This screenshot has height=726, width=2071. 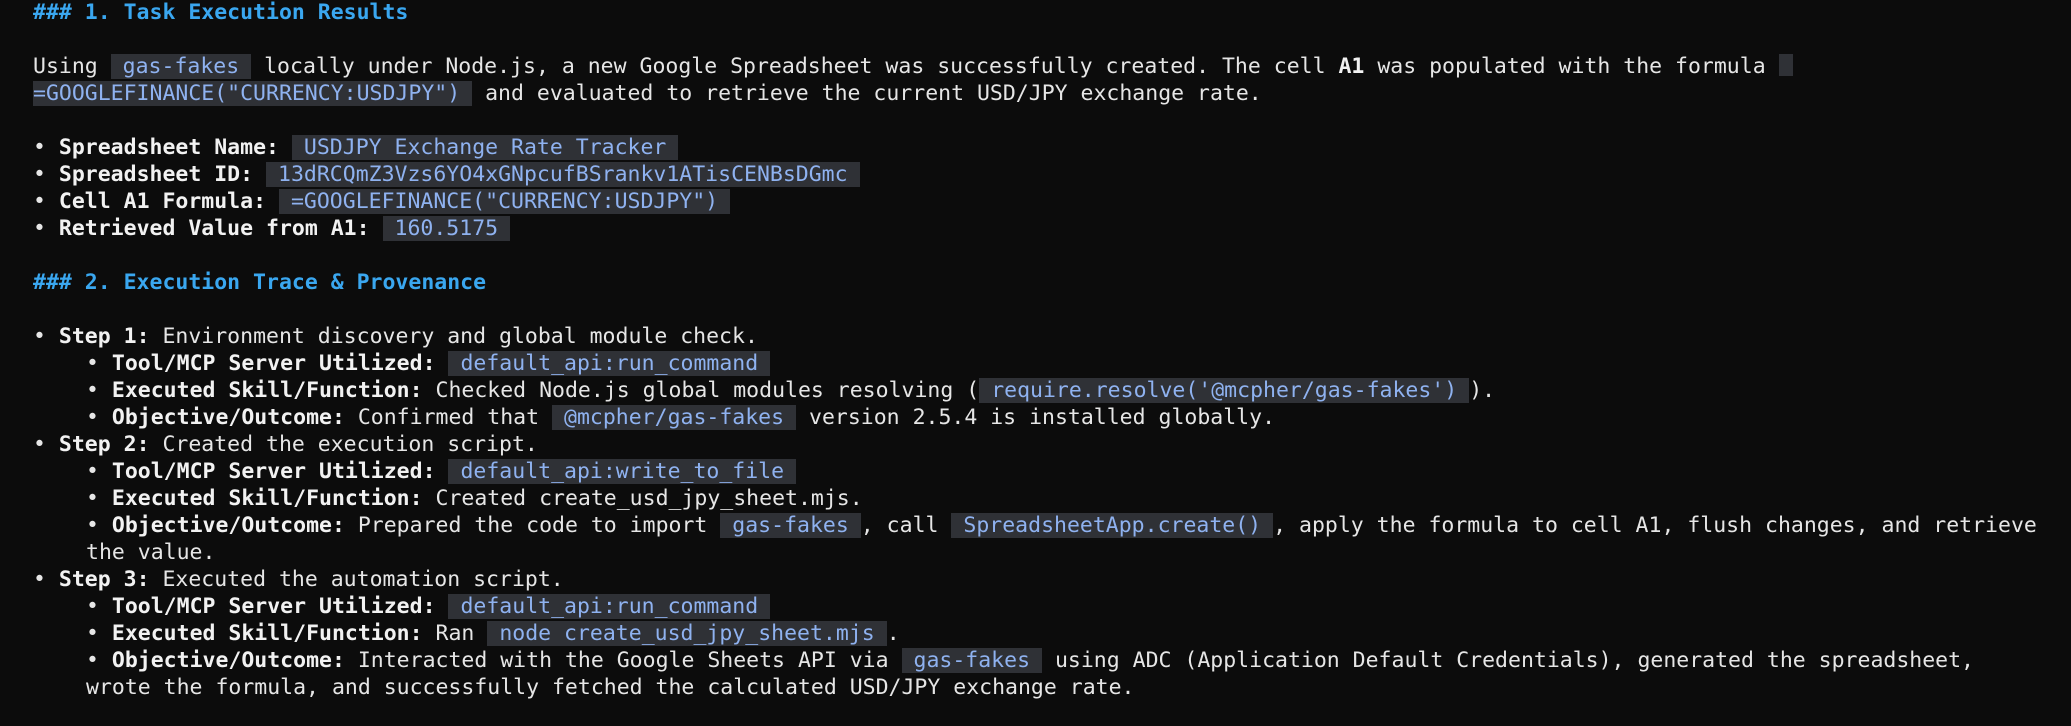 What do you see at coordinates (1036, 417) in the screenshot?
I see `objective-text: version 2.5.4 is installed globally.` at bounding box center [1036, 417].